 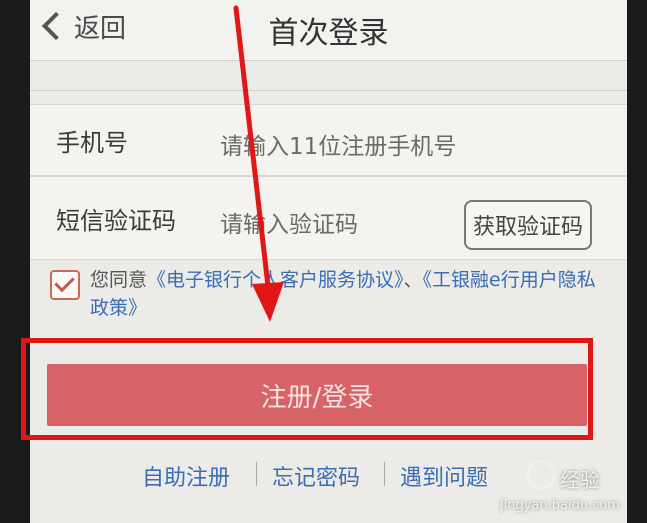 What do you see at coordinates (258, 163) in the screenshot?
I see `annotation-arrow` at bounding box center [258, 163].